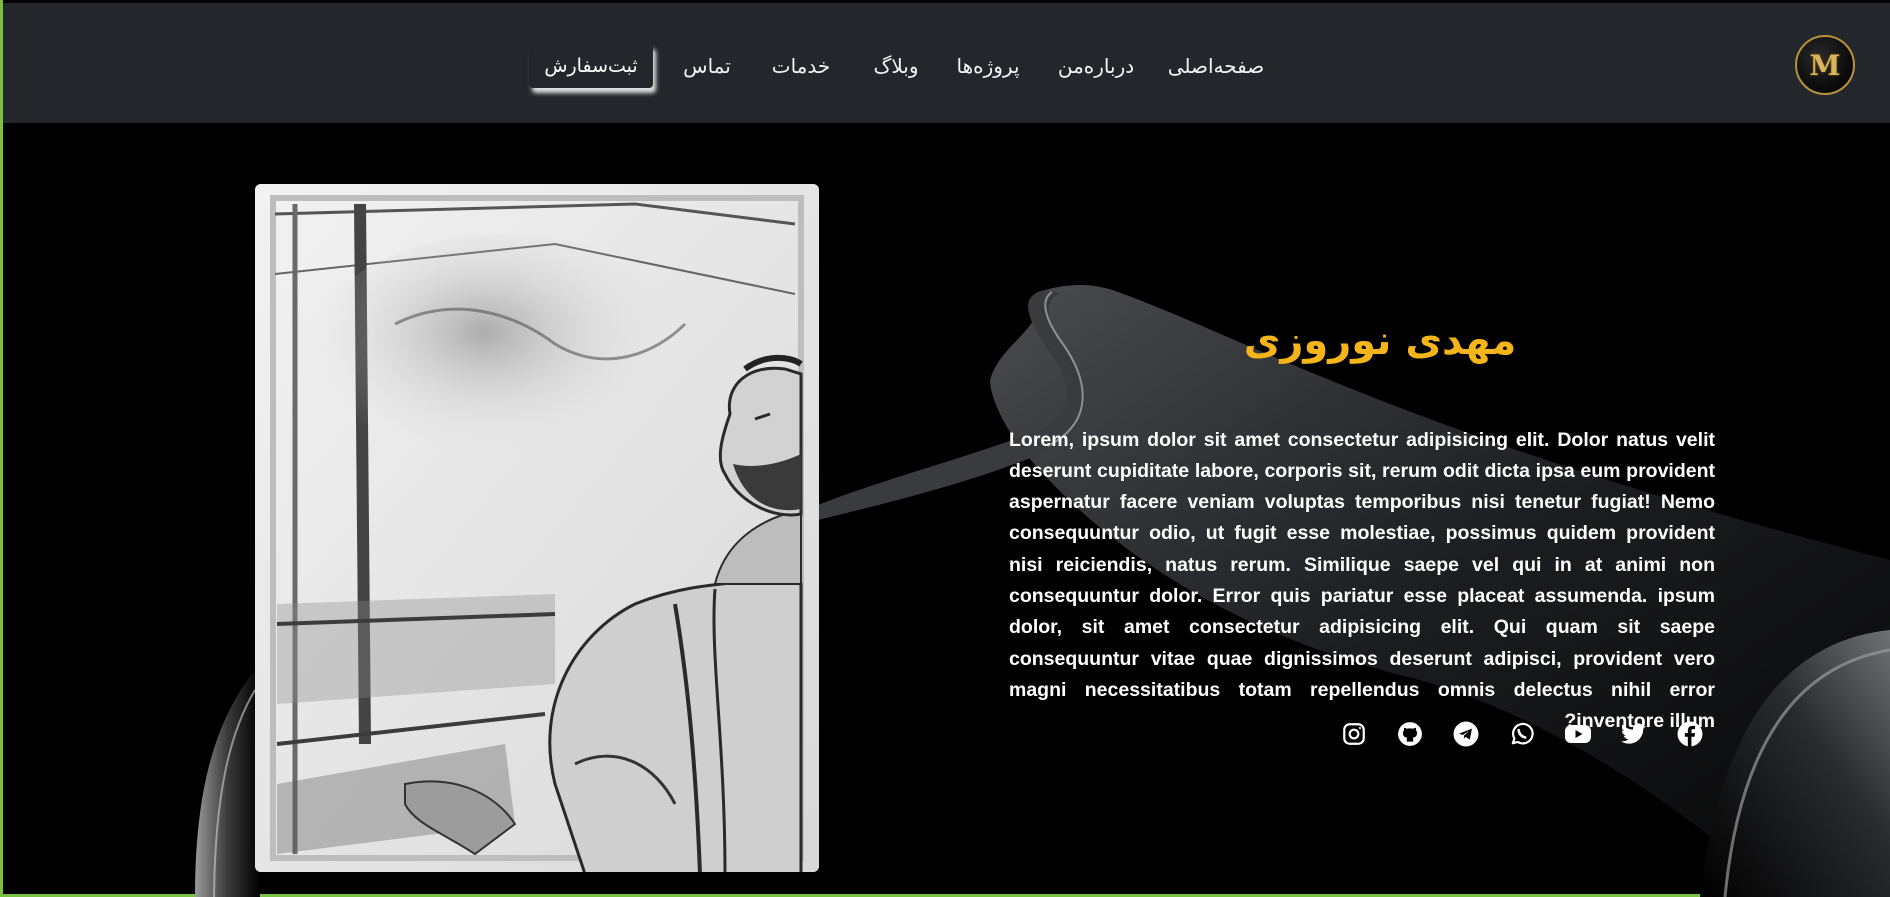 The width and height of the screenshot is (1890, 897). What do you see at coordinates (896, 66) in the screenshot?
I see `nav-blog: وبلاگ` at bounding box center [896, 66].